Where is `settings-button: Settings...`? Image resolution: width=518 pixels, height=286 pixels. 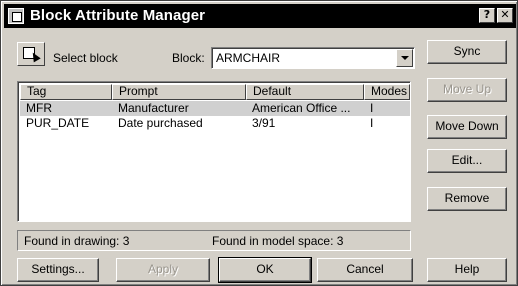 settings-button: Settings... is located at coordinates (58, 270).